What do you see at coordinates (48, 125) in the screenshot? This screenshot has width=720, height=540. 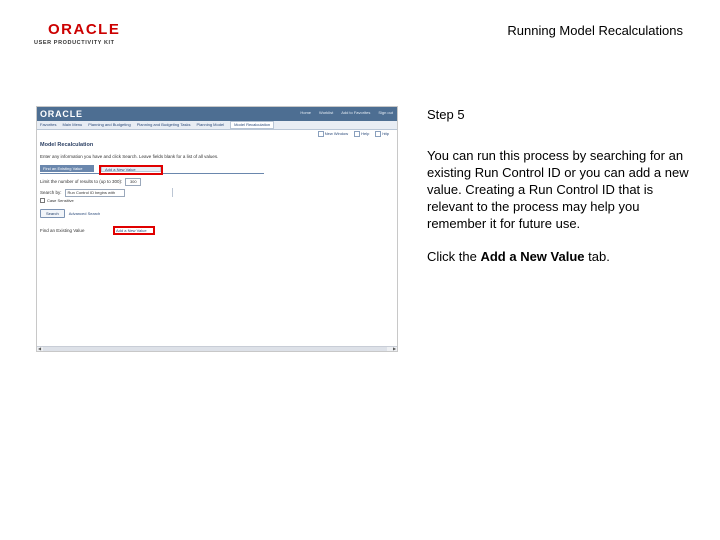 I see `nav-favorites: Favorites` at bounding box center [48, 125].